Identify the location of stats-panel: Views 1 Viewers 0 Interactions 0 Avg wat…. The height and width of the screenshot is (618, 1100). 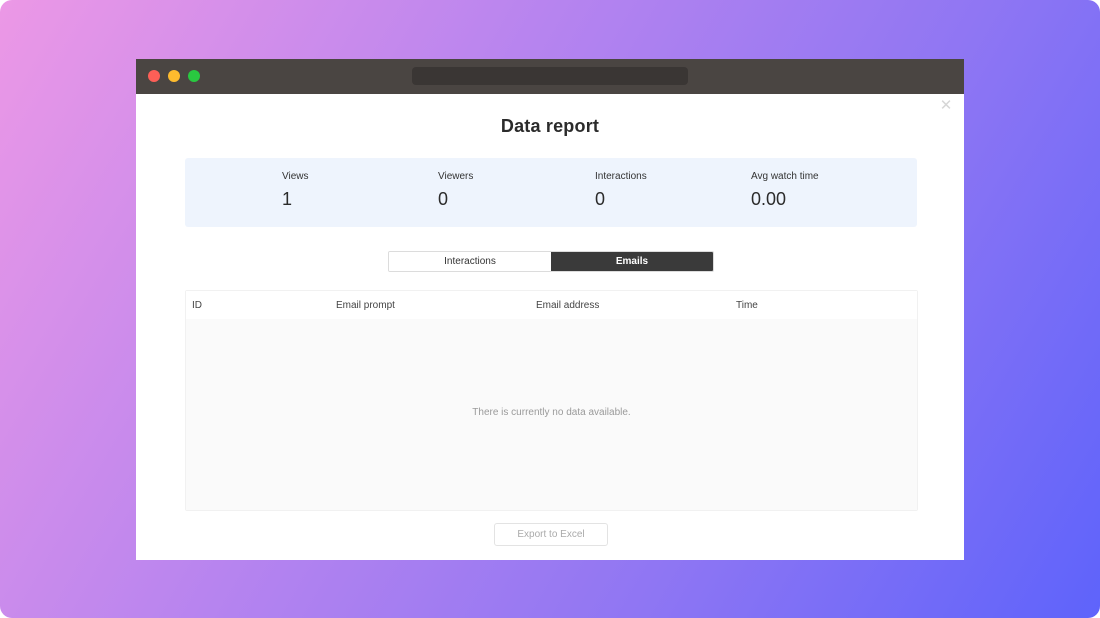
(551, 192).